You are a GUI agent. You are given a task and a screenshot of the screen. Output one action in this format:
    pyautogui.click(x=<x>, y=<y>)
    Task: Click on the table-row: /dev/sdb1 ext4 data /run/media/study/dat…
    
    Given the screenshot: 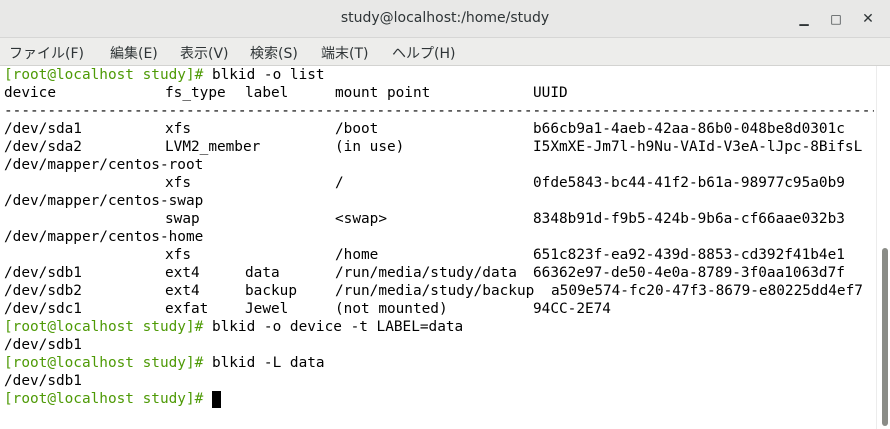 What is the action you would take?
    pyautogui.click(x=439, y=273)
    